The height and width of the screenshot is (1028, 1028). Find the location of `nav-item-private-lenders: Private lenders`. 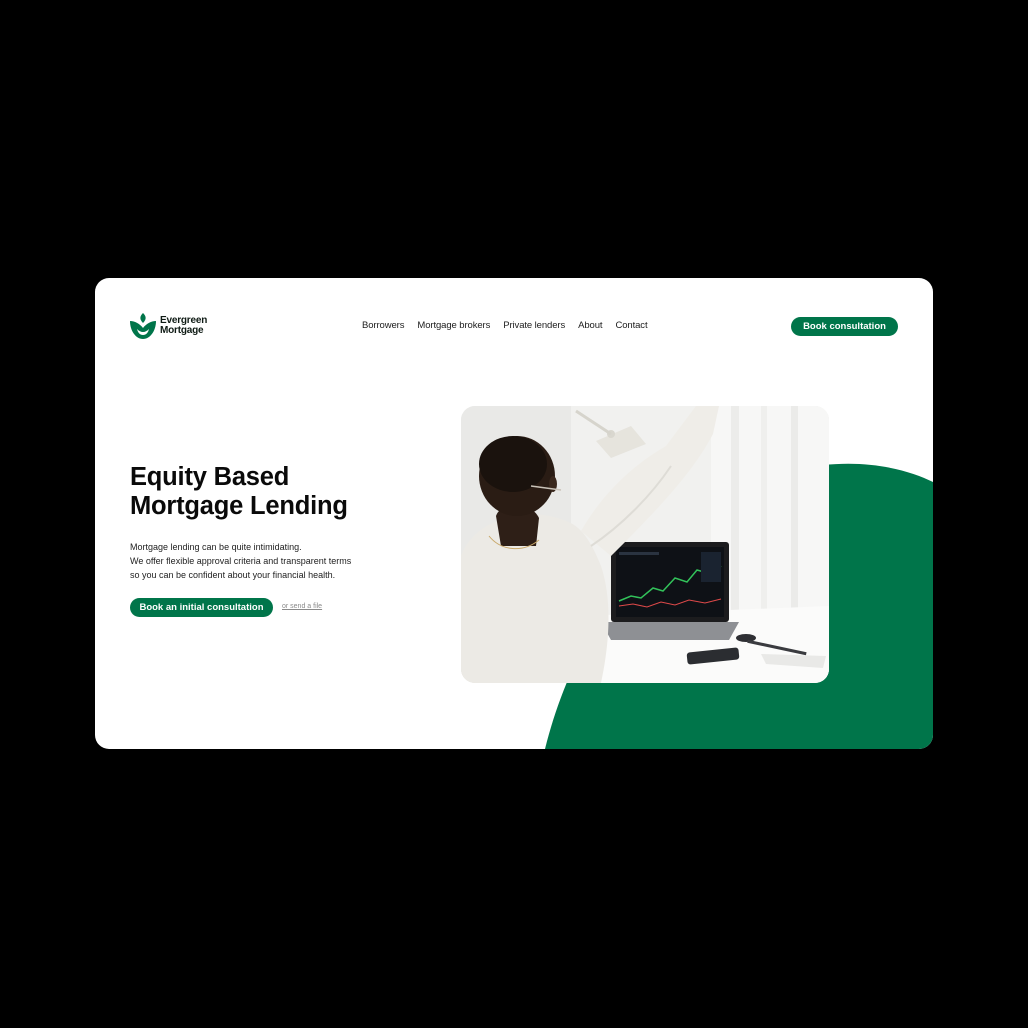

nav-item-private-lenders: Private lenders is located at coordinates (534, 325).